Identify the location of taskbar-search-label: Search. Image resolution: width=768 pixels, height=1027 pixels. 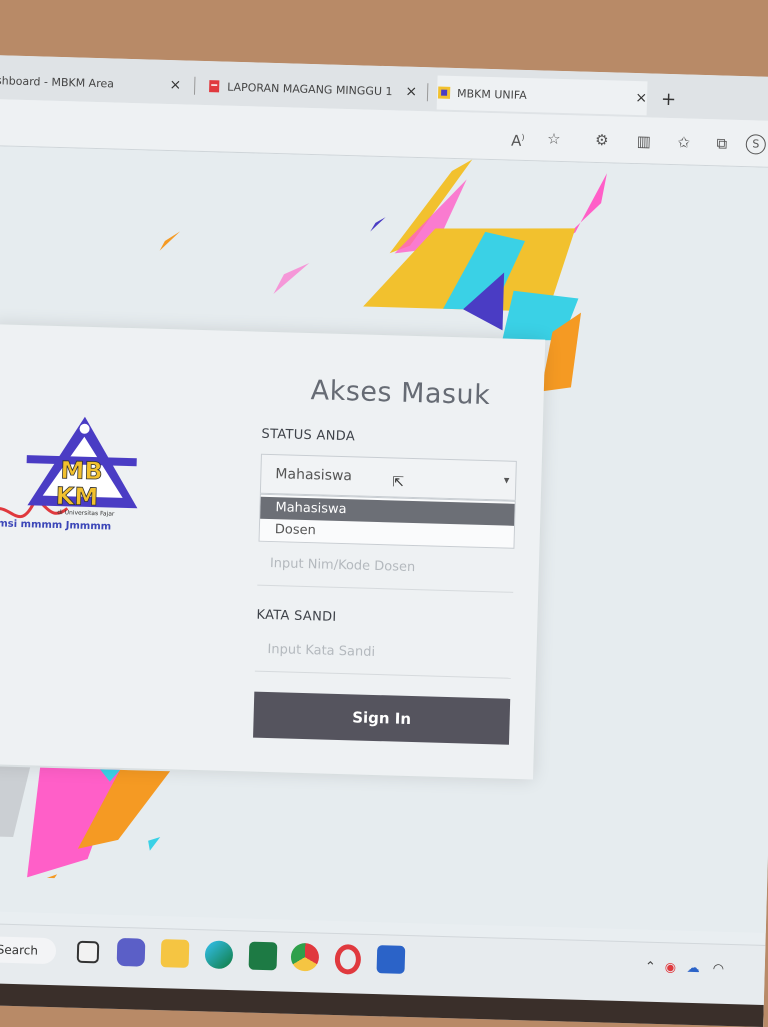
(19, 950).